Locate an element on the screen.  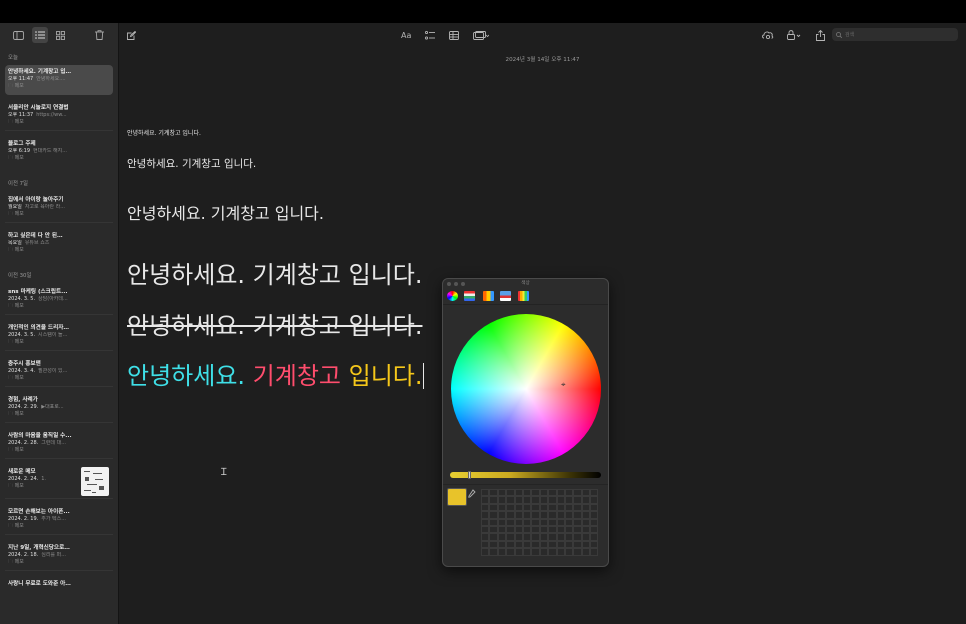
list-item: 충주시 홍보맨 2024. 3. 4. 필관성이 있... 🗀 메모 is located at coordinates (59, 372).